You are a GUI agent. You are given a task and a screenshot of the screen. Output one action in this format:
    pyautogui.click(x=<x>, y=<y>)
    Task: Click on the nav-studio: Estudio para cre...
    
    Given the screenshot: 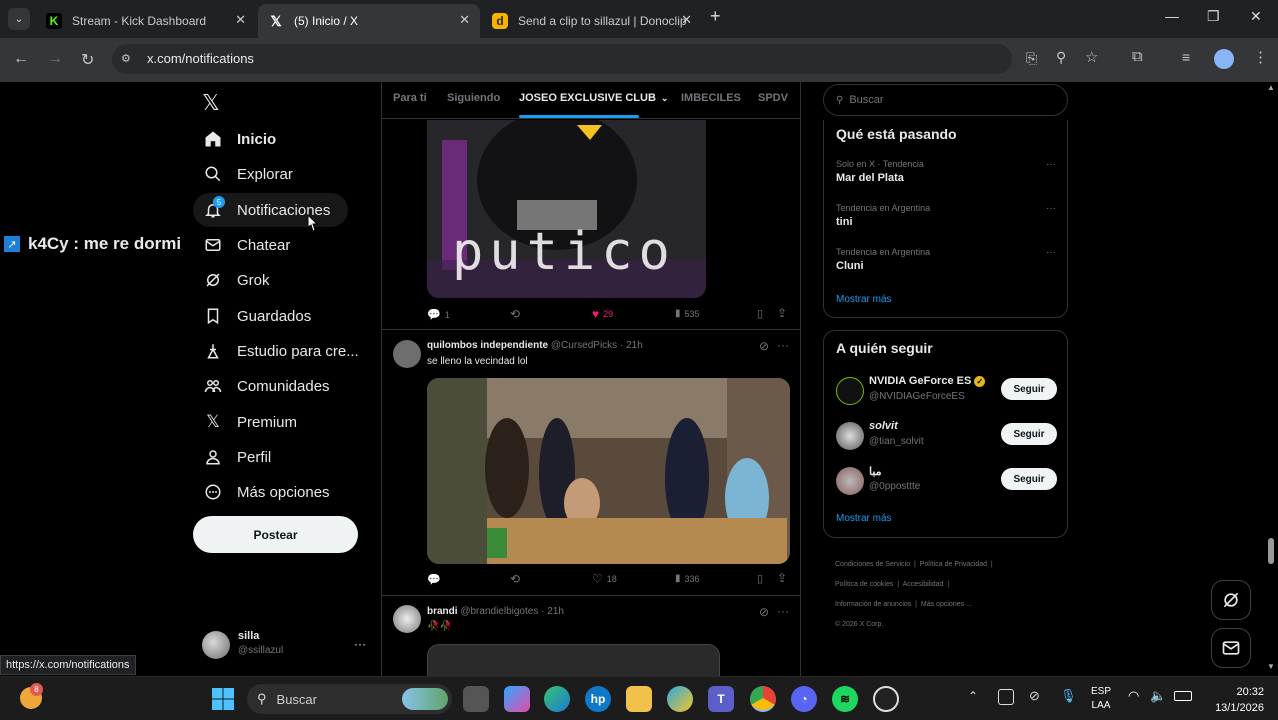 What is the action you would take?
    pyautogui.click(x=281, y=351)
    